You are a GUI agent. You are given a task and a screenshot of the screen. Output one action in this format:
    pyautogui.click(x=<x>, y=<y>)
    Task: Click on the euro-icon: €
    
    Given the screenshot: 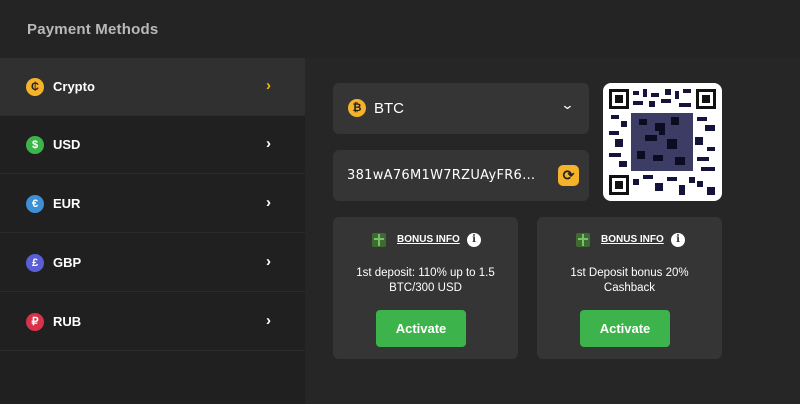 What is the action you would take?
    pyautogui.click(x=35, y=204)
    